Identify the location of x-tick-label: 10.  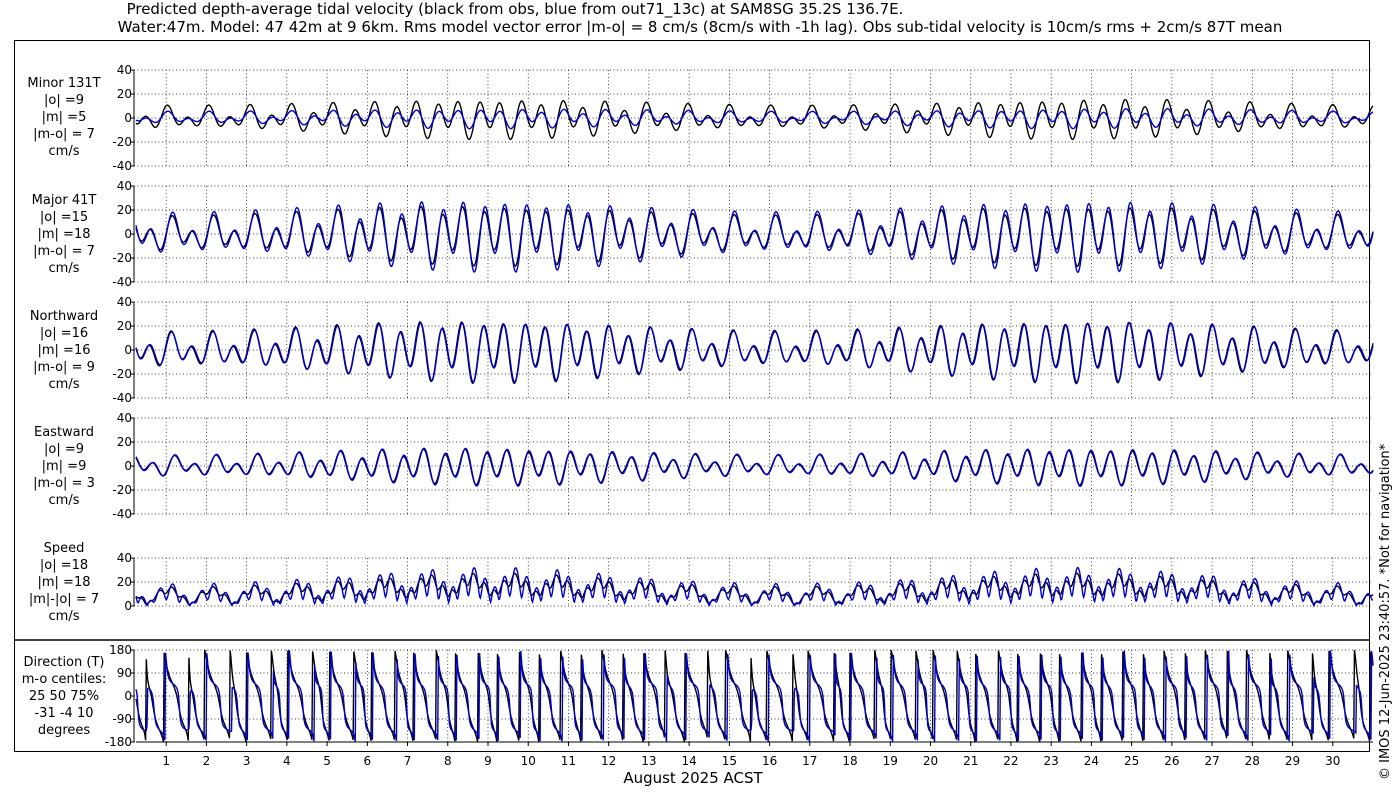
(528, 761).